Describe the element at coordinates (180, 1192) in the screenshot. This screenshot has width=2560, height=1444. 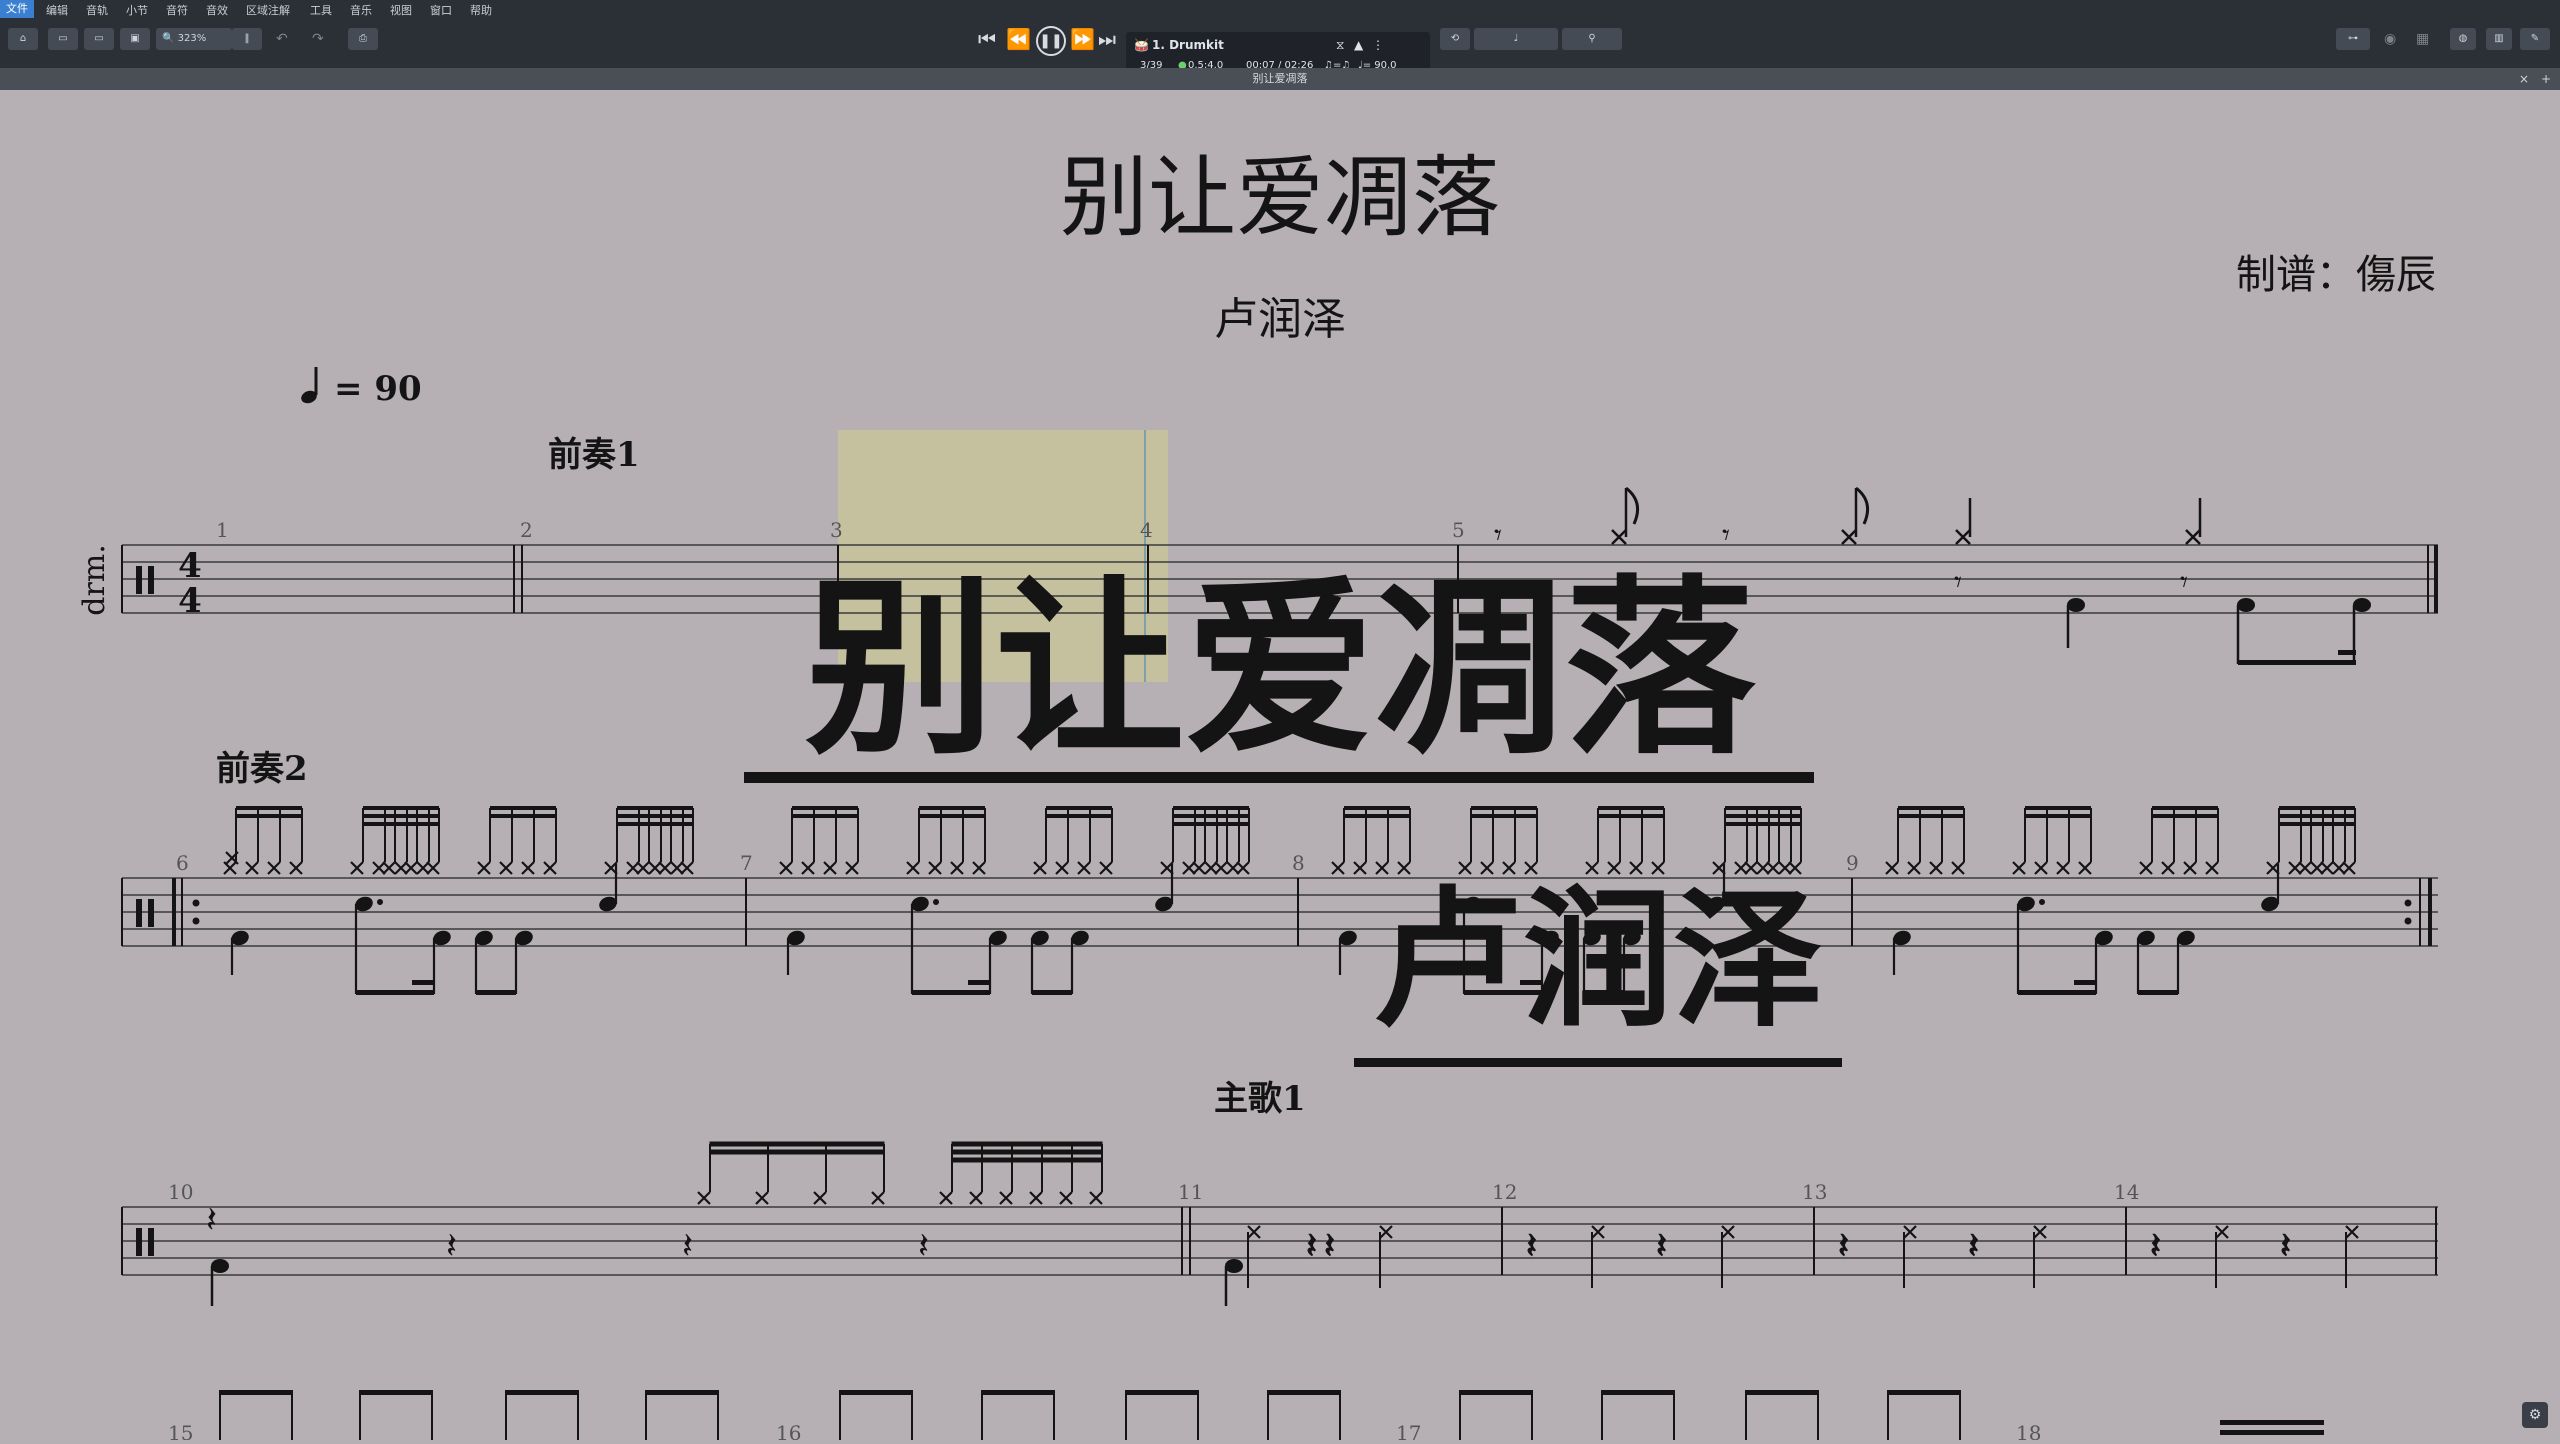
I see `measure-number: 10` at that location.